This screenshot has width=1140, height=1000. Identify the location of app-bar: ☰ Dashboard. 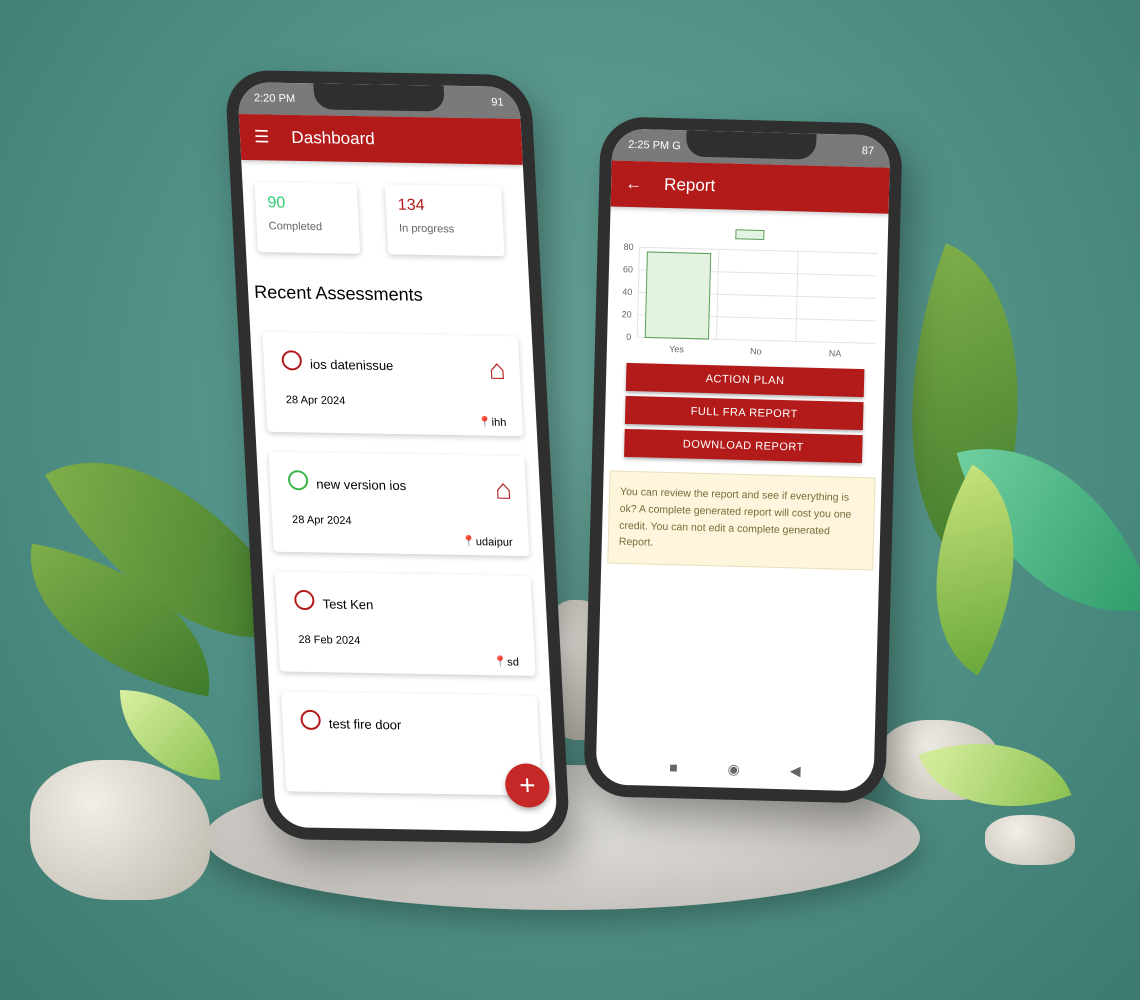
(380, 139).